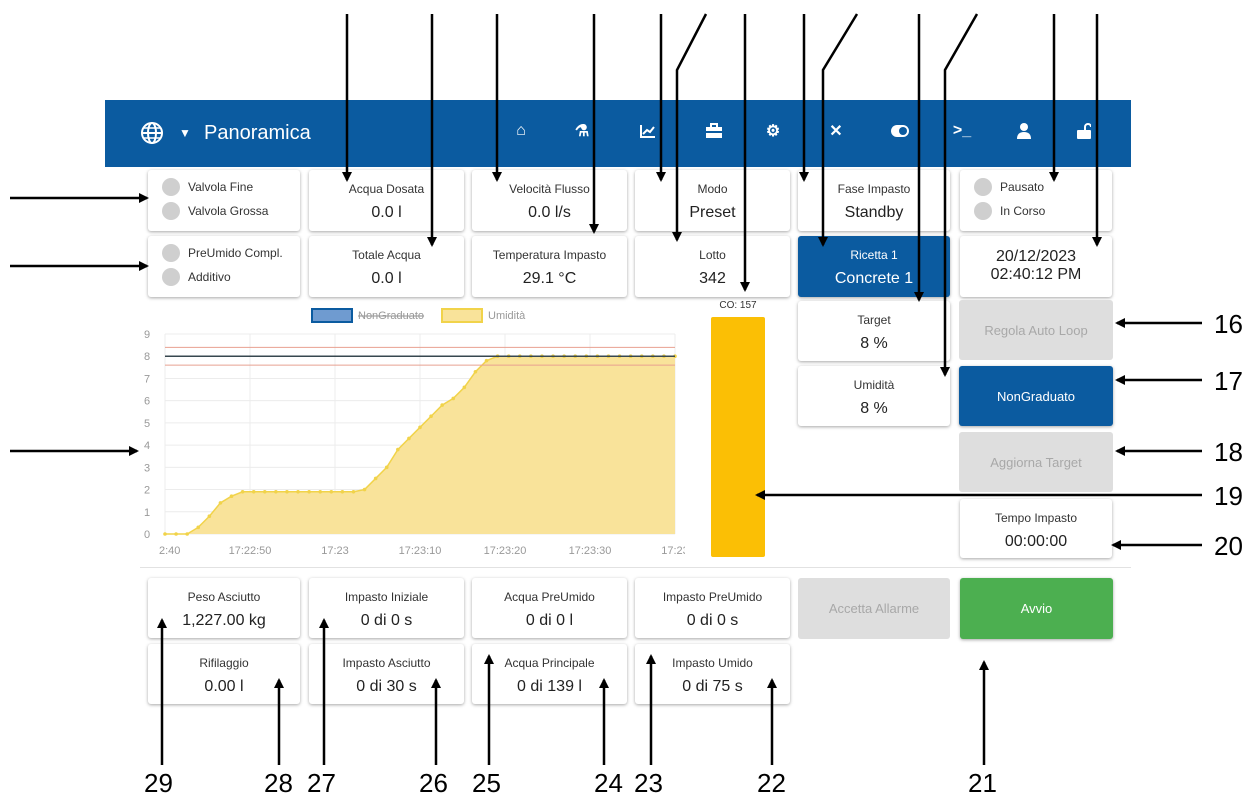  Describe the element at coordinates (1228, 546) in the screenshot. I see `callout-20: 20` at that location.